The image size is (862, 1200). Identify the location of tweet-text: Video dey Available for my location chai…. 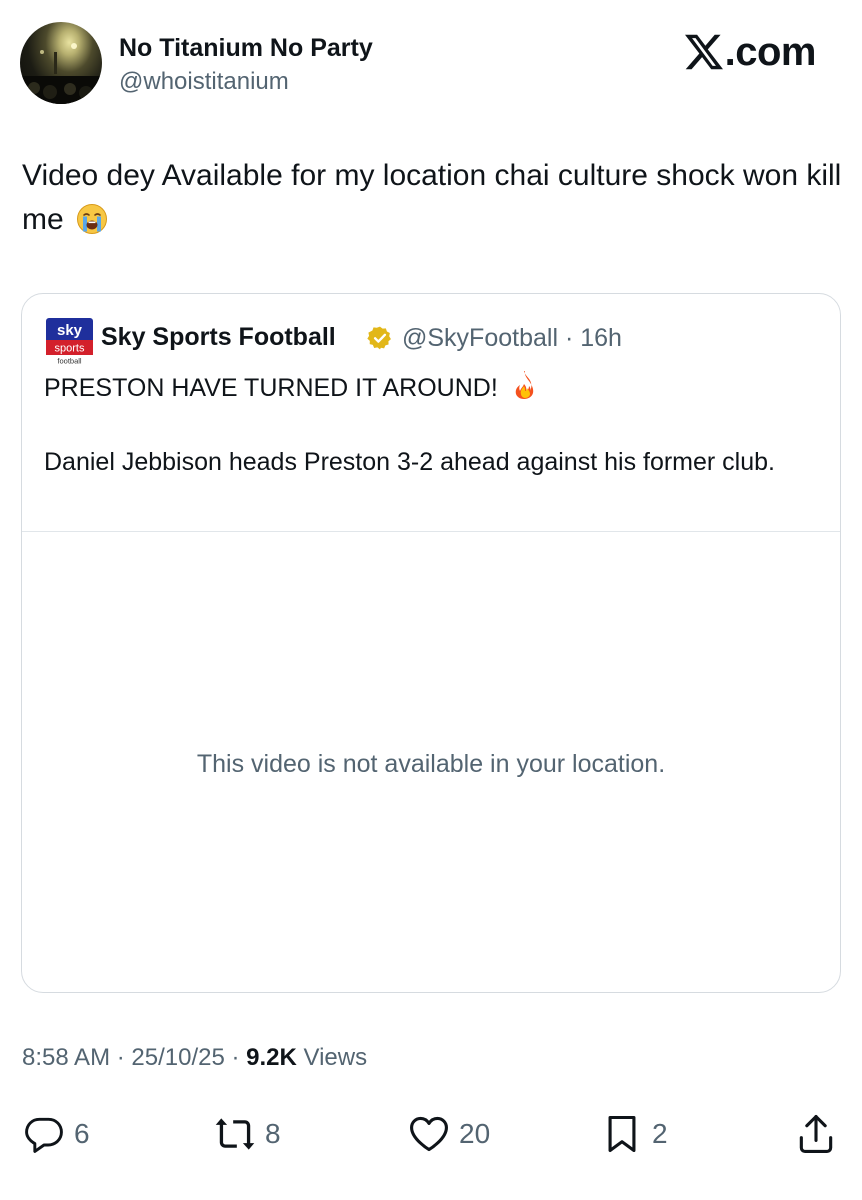
(432, 198).